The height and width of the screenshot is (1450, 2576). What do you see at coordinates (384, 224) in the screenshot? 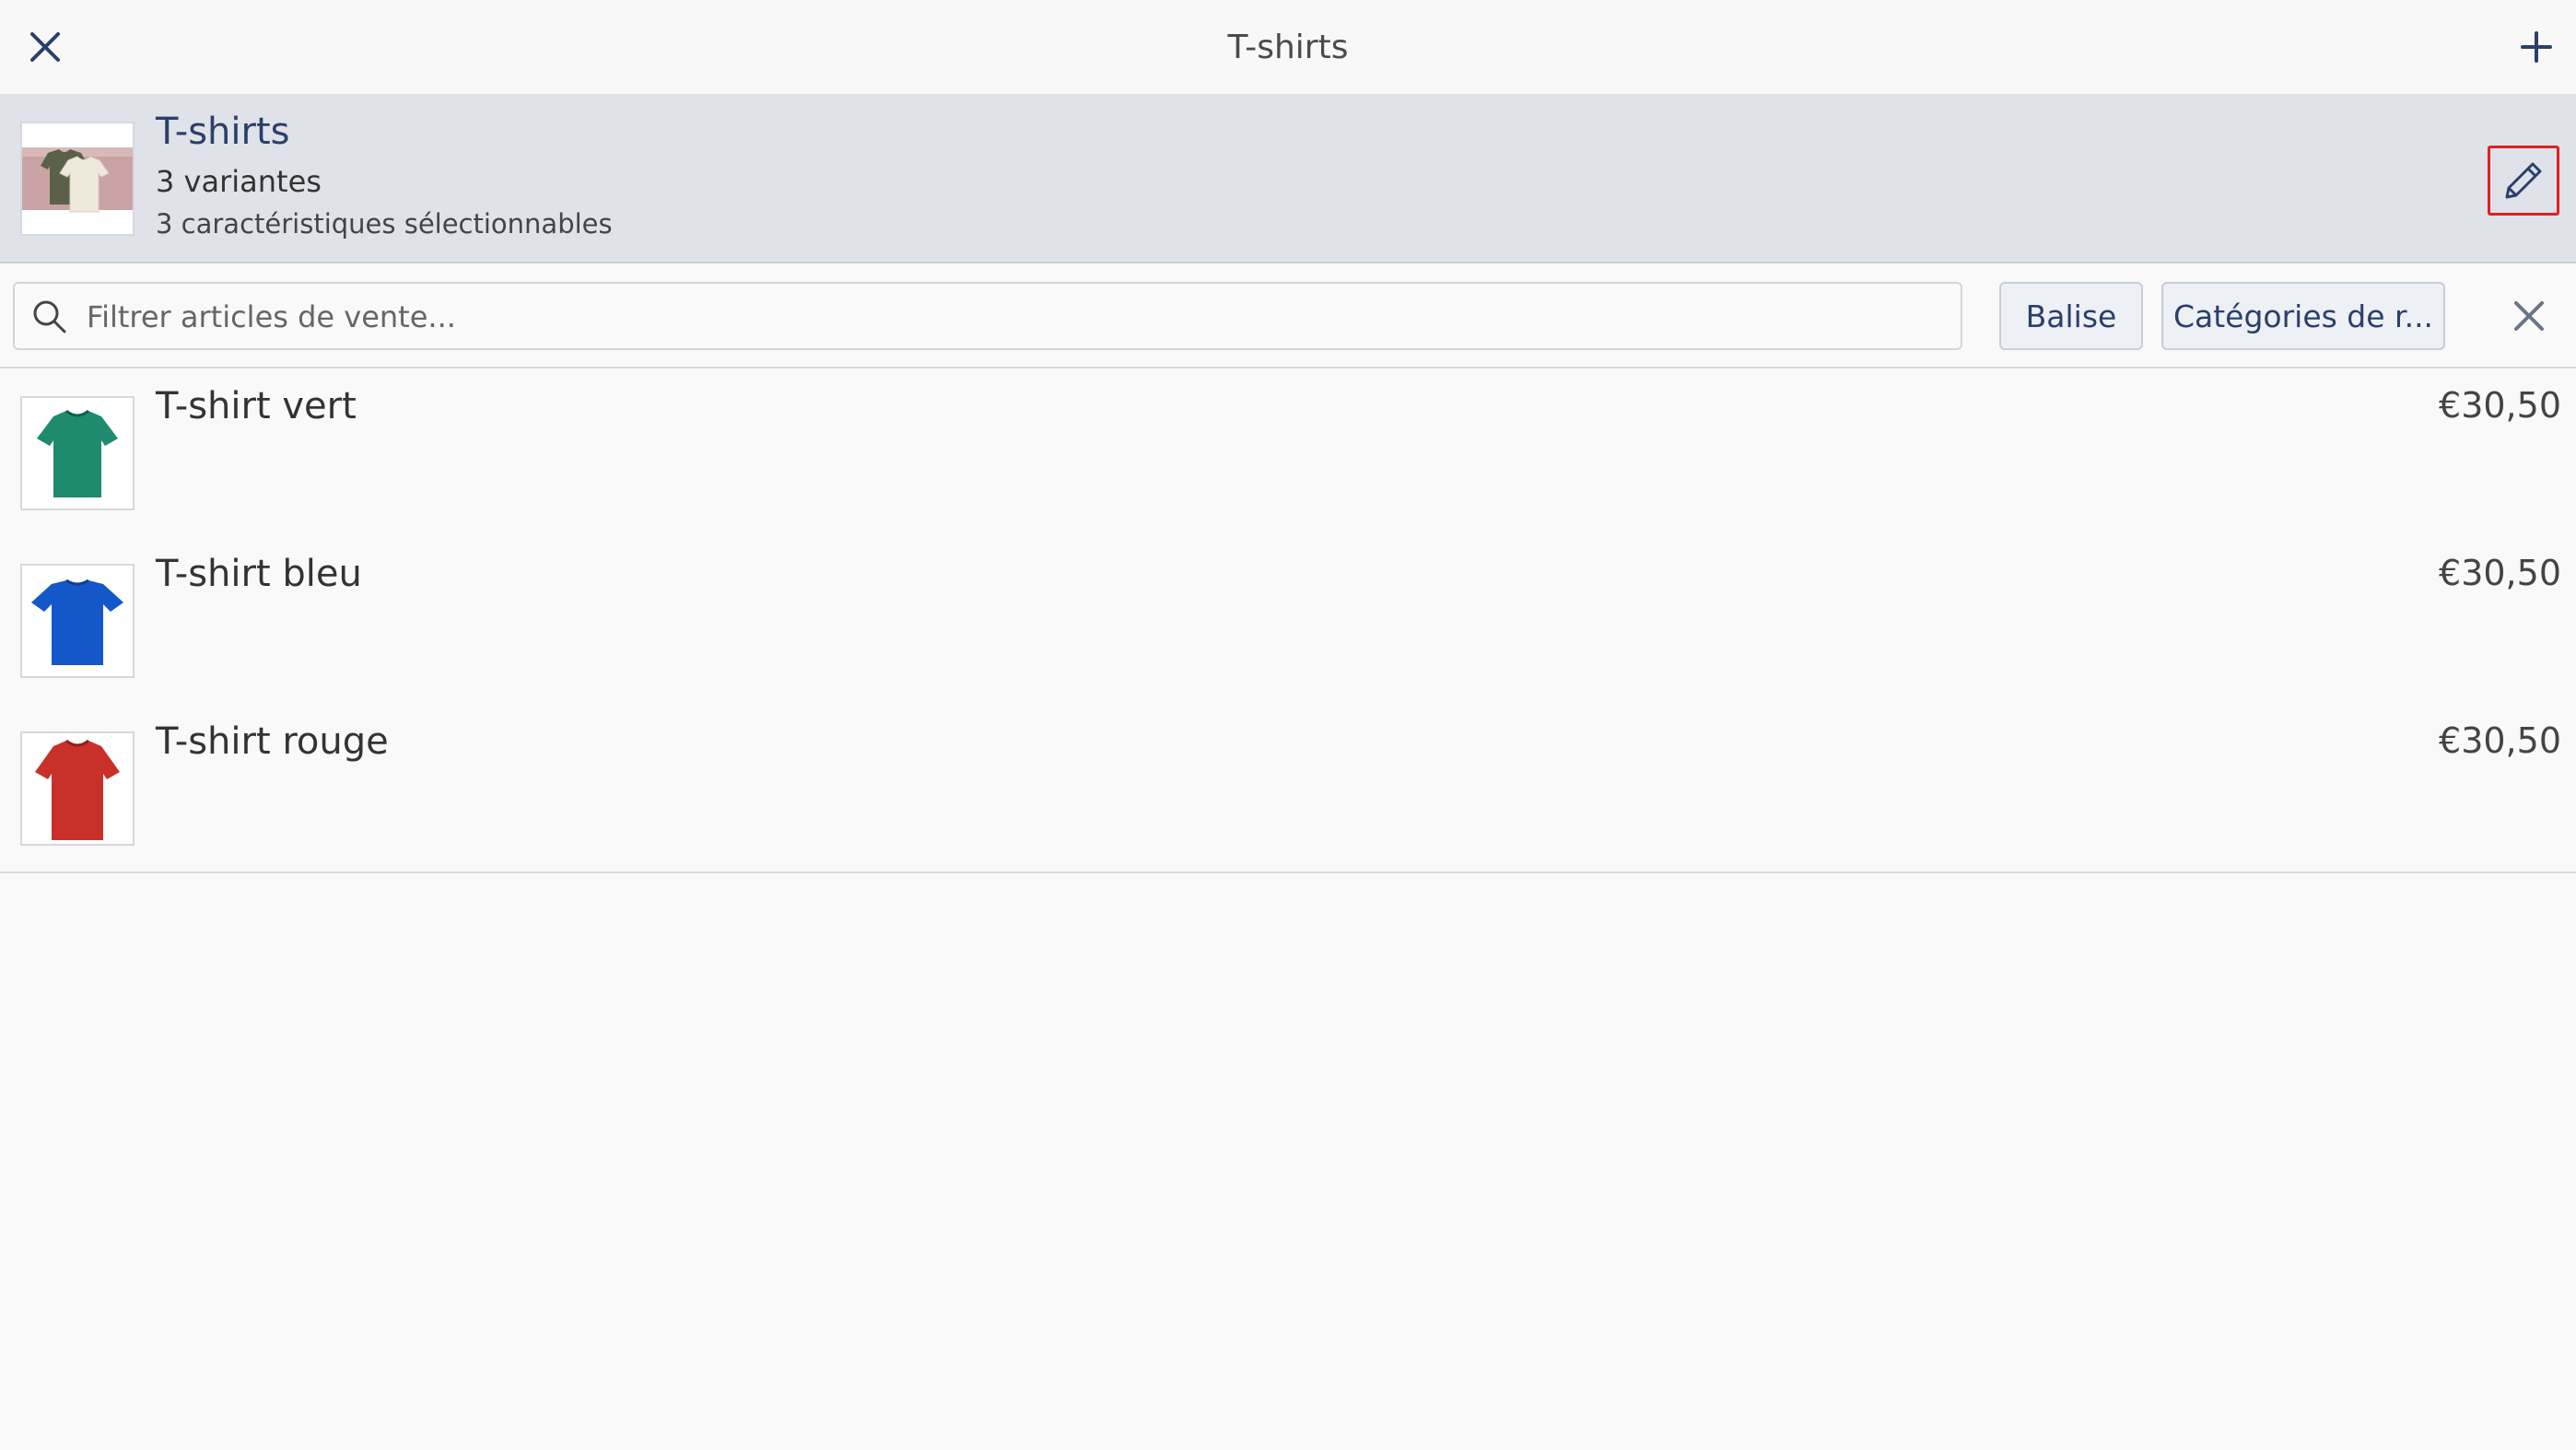
I see `selectable-features: 3 caractéristiques sélectionnables` at bounding box center [384, 224].